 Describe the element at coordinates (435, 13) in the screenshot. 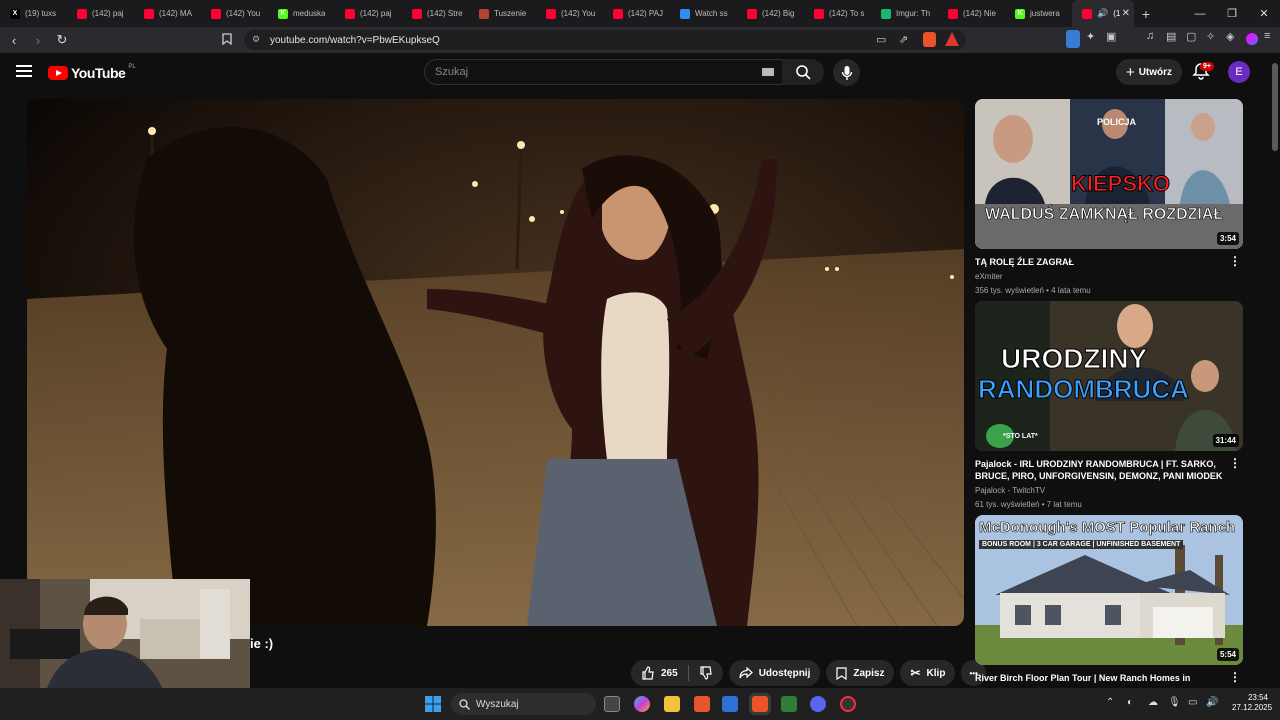

I see `browser-tab: (142) Stre` at that location.